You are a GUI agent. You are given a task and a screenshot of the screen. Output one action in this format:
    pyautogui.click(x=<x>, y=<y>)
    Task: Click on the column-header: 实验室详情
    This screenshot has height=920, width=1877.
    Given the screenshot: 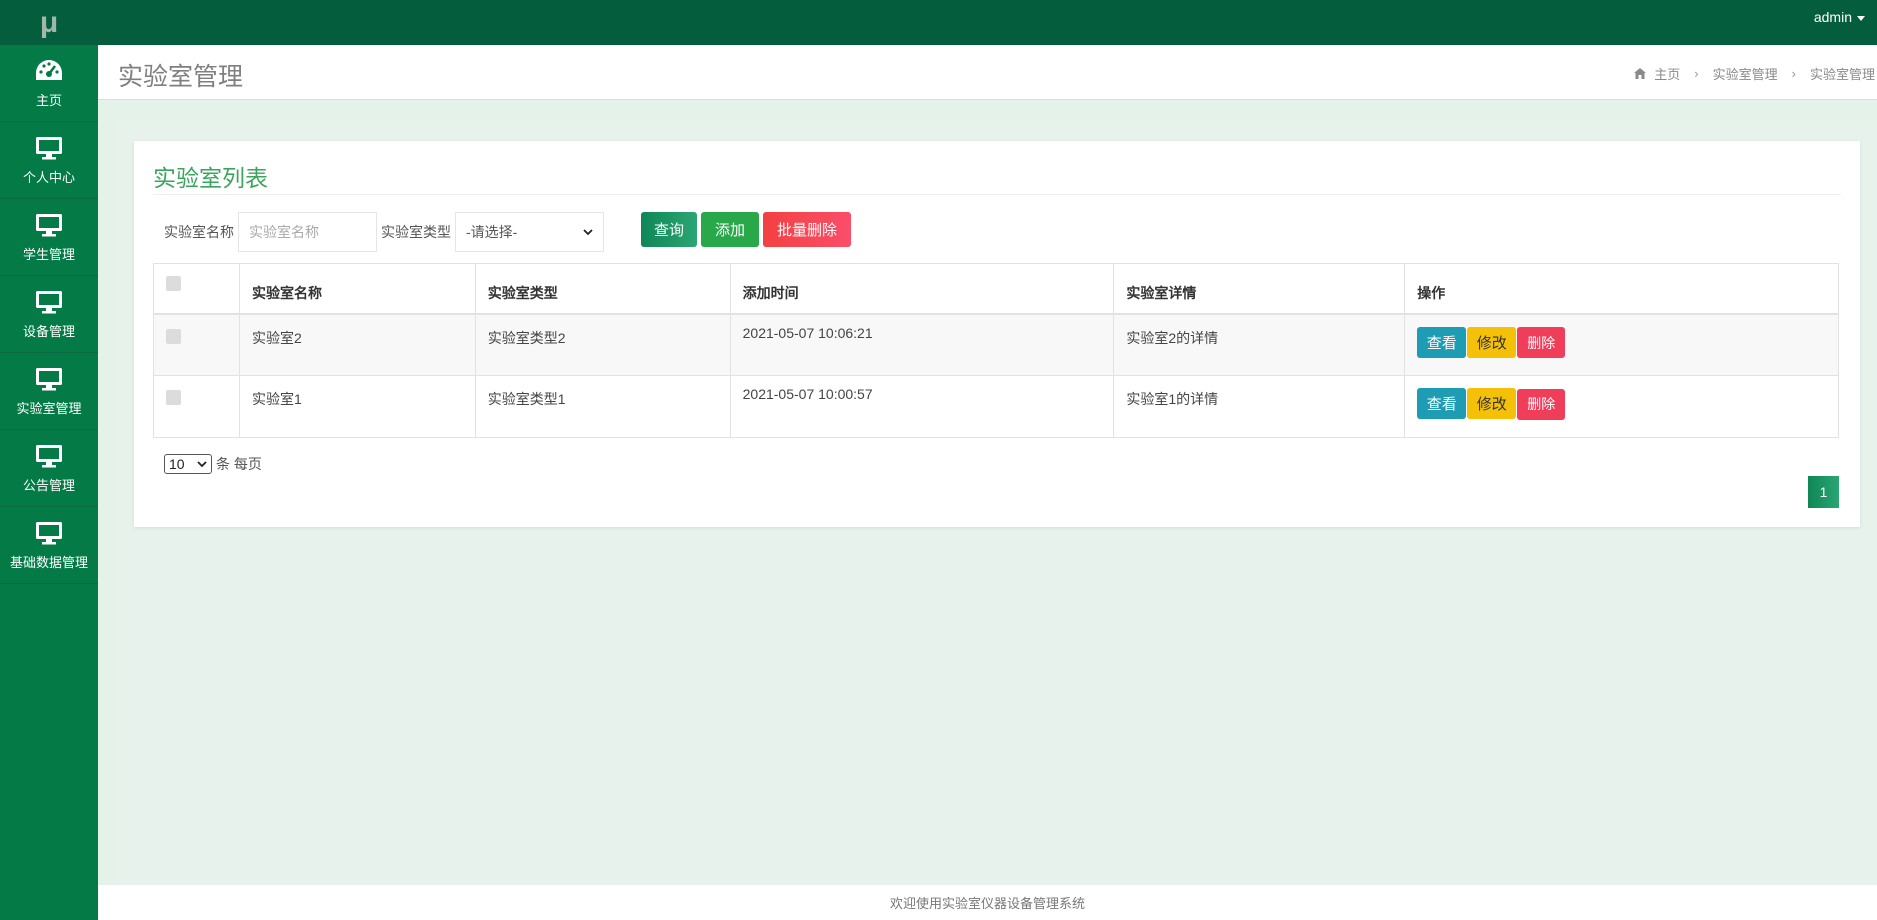 What is the action you would take?
    pyautogui.click(x=1259, y=288)
    